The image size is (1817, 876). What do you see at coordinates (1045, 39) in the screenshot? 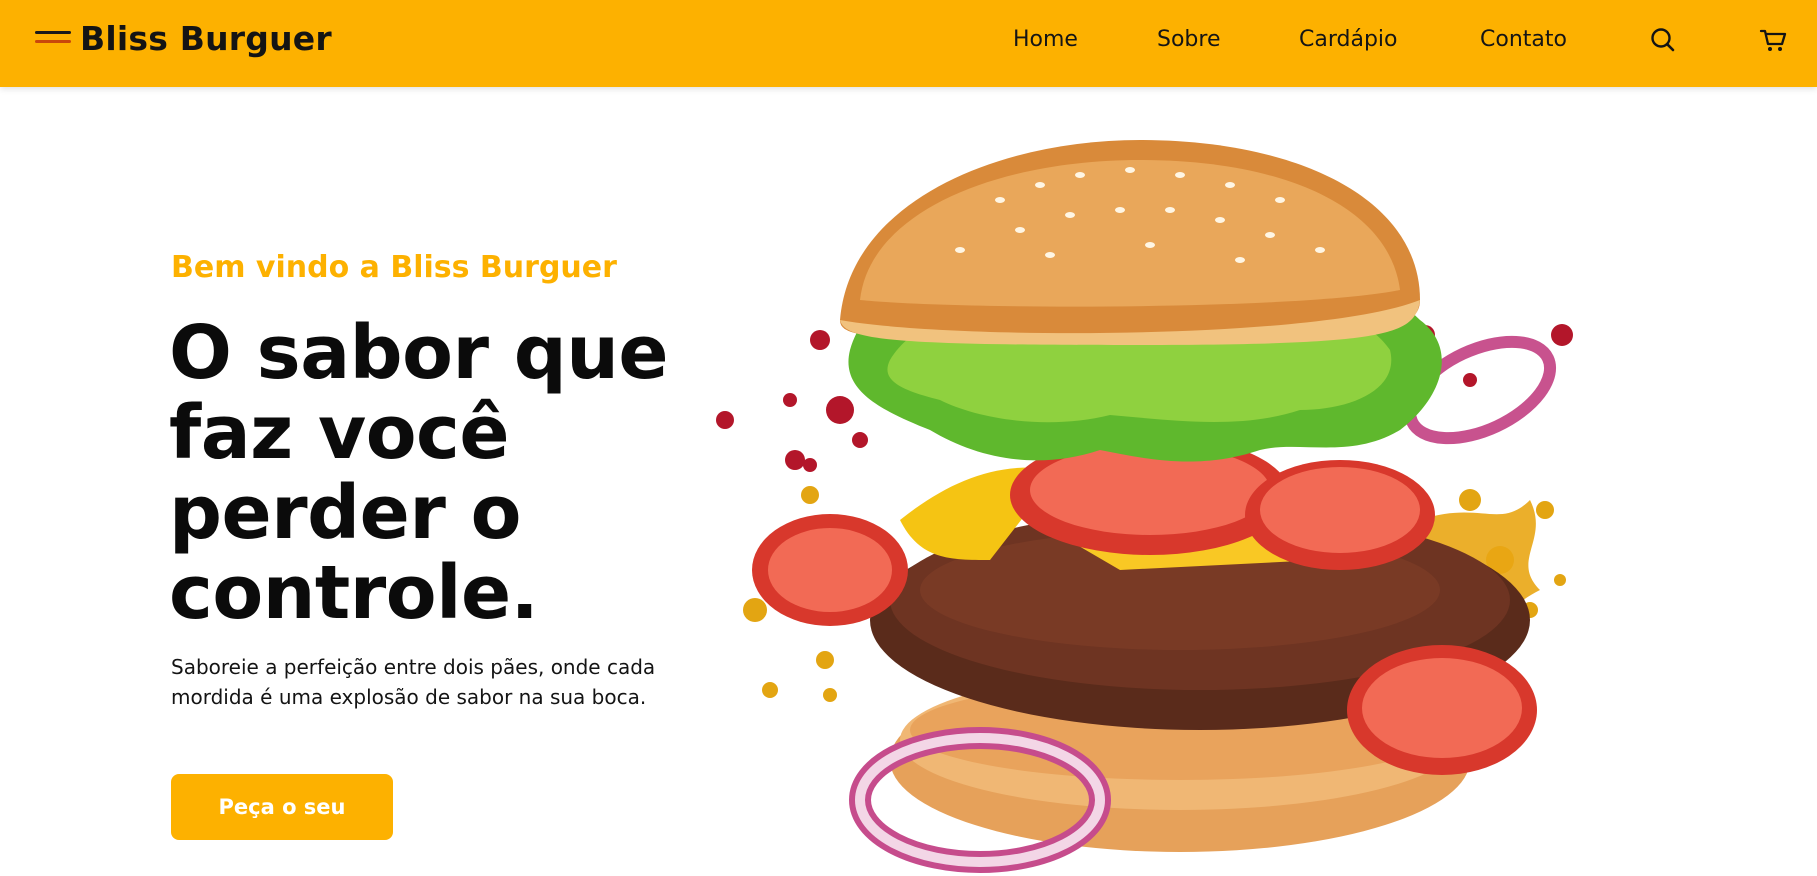
I see `nav-home: Home` at bounding box center [1045, 39].